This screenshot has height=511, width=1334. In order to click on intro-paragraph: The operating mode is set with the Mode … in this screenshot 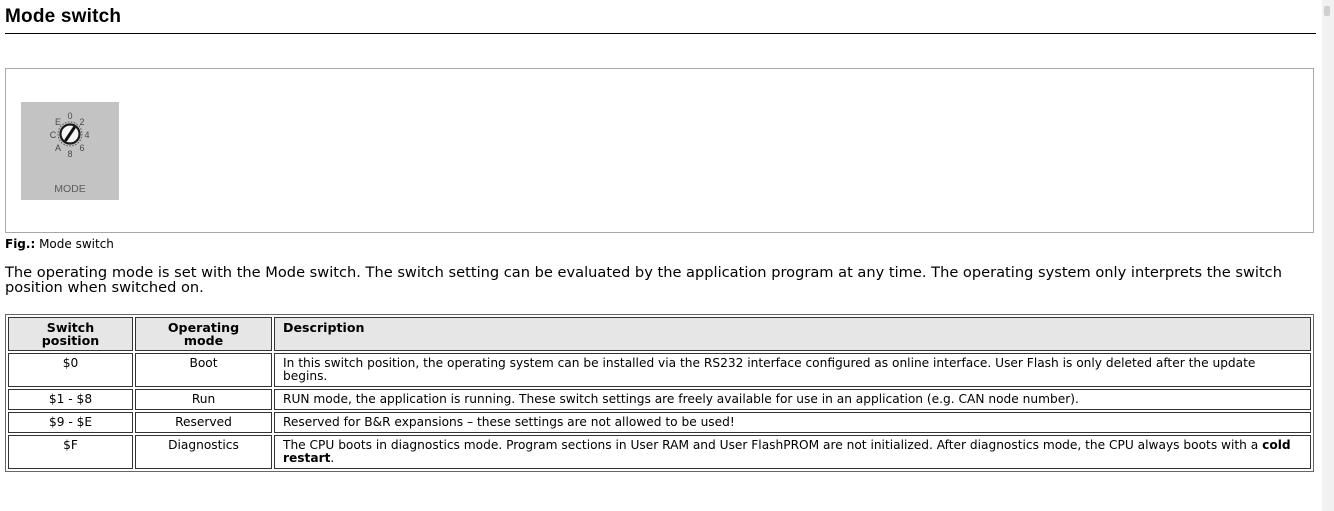, I will do `click(643, 280)`.